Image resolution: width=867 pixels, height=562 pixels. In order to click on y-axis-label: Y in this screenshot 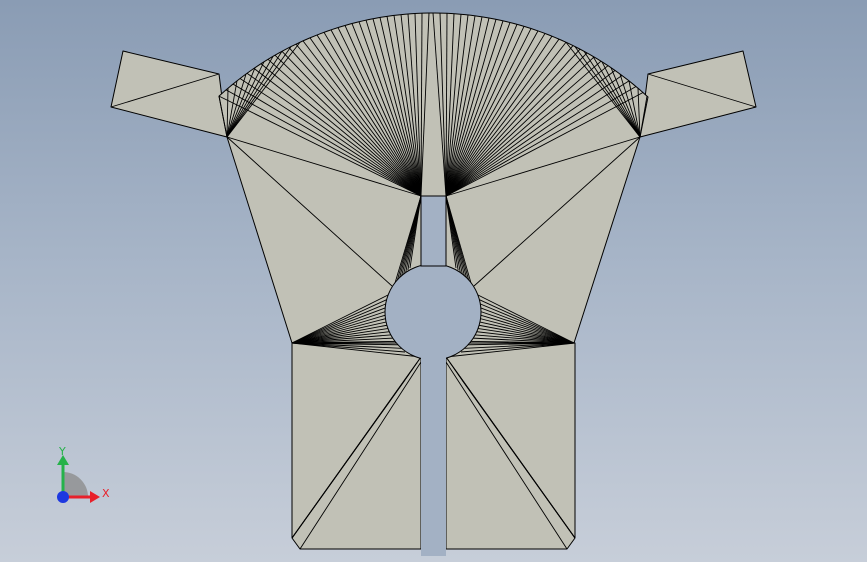, I will do `click(62, 451)`.